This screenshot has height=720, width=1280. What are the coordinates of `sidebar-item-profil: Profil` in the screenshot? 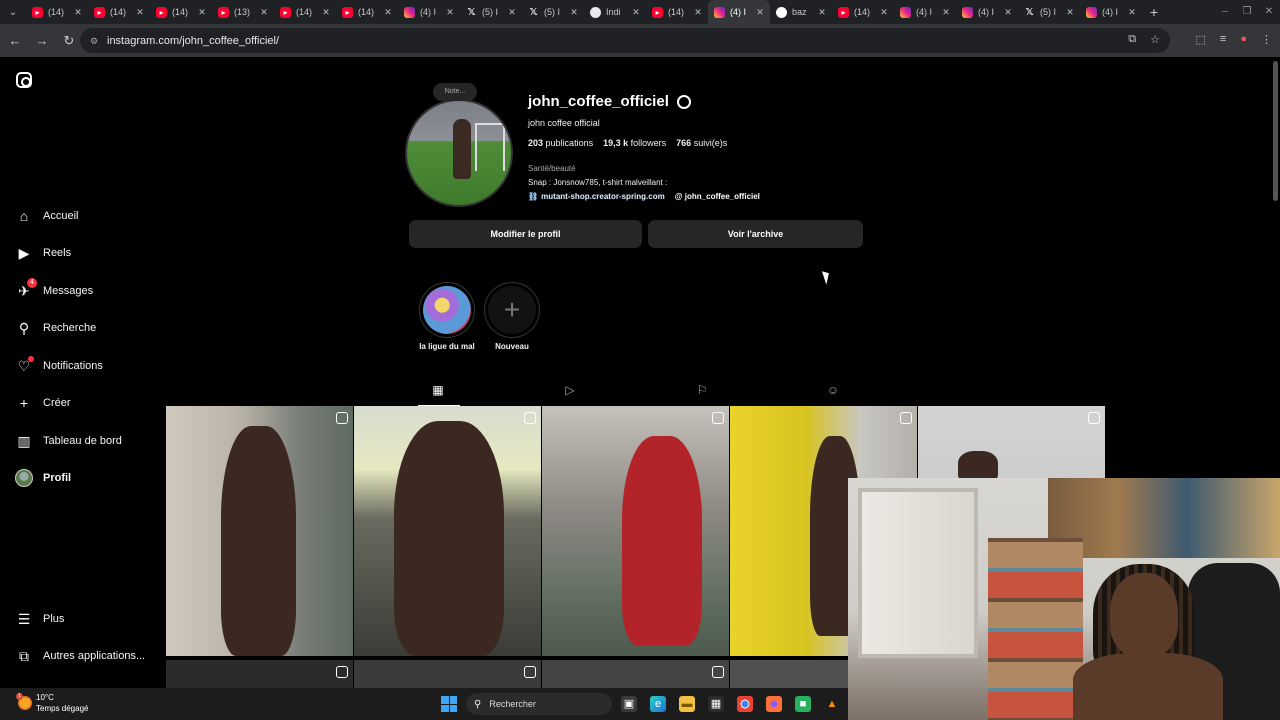 It's located at (42, 478).